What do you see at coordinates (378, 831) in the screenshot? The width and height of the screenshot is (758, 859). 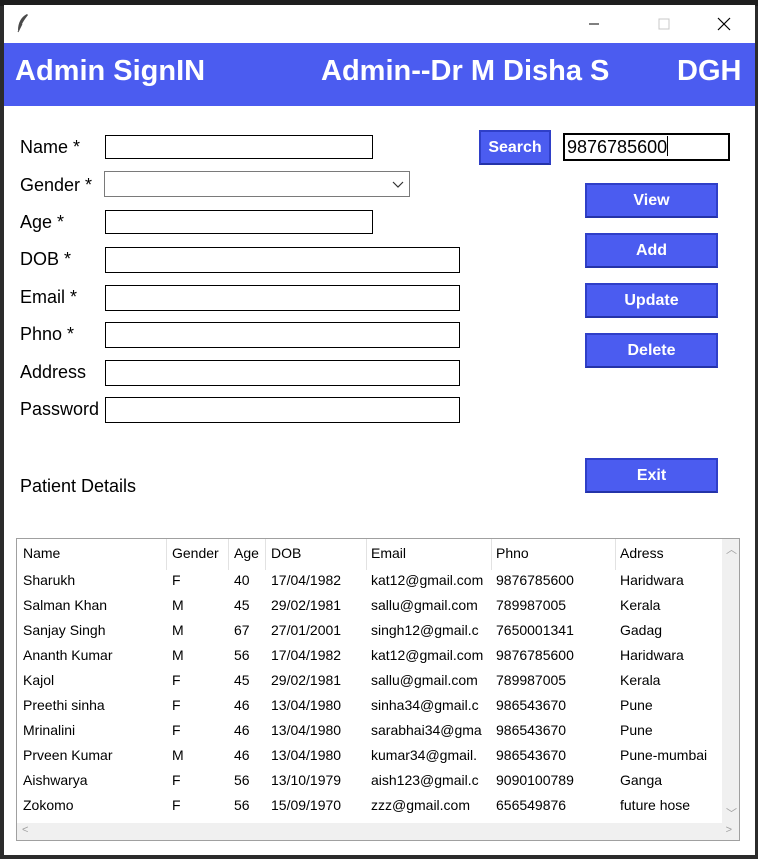 I see `horizontal-scrollbar: < >` at bounding box center [378, 831].